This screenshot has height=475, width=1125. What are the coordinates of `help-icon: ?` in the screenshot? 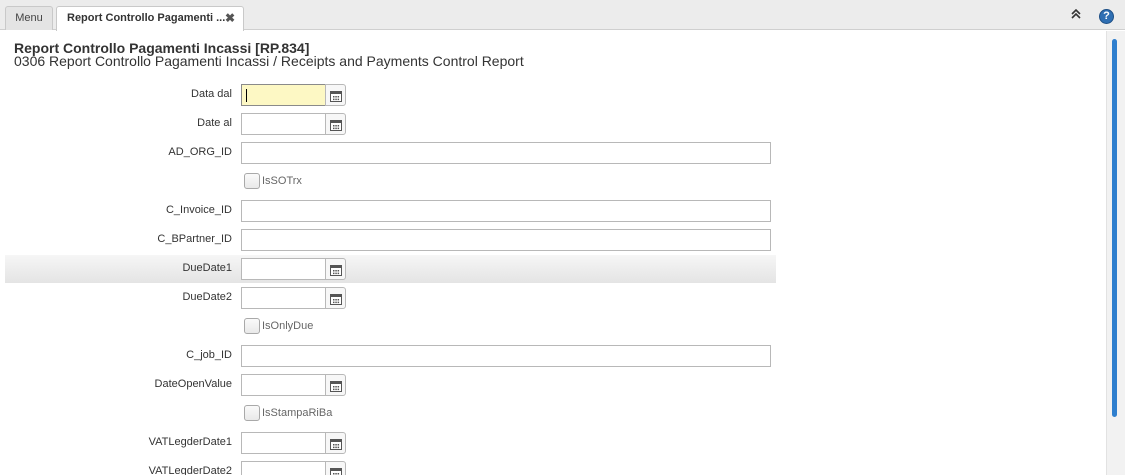 It's located at (1106, 16).